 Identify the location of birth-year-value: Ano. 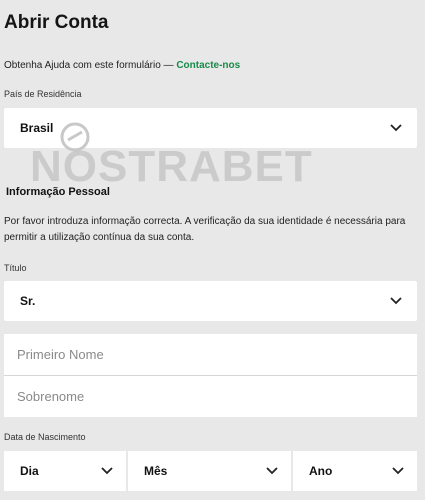
(321, 471).